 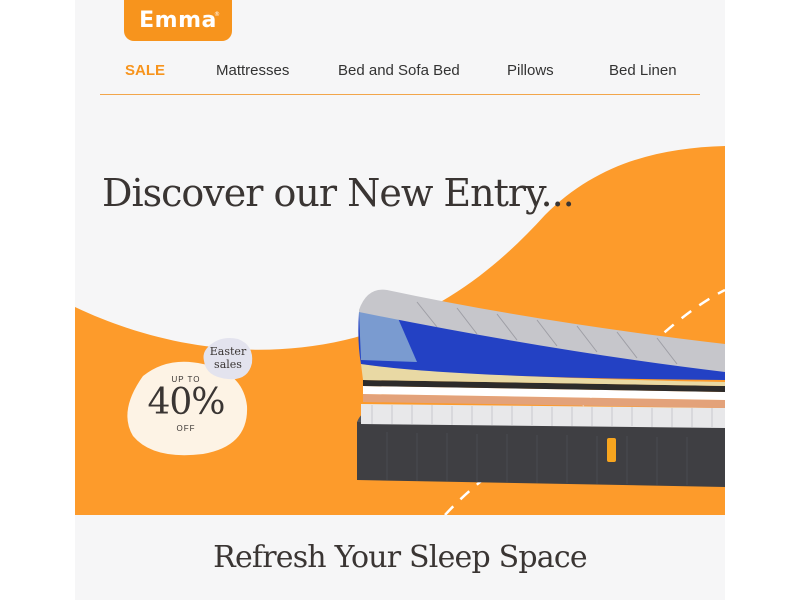 I want to click on logo-text: Emma, so click(x=178, y=20).